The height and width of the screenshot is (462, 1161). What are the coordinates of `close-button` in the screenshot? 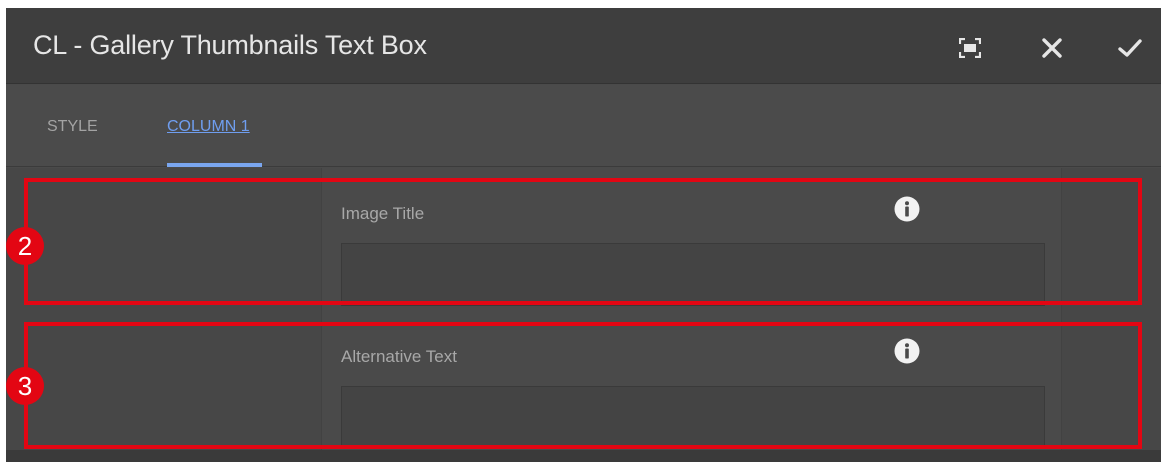 It's located at (1052, 48).